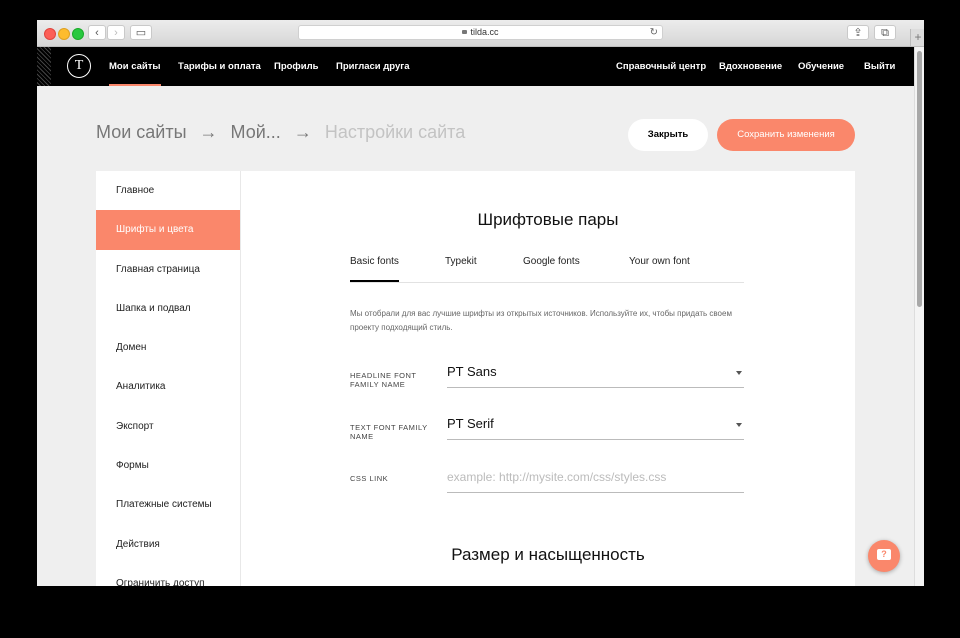  I want to click on scrollbar-thumb, so click(919, 179).